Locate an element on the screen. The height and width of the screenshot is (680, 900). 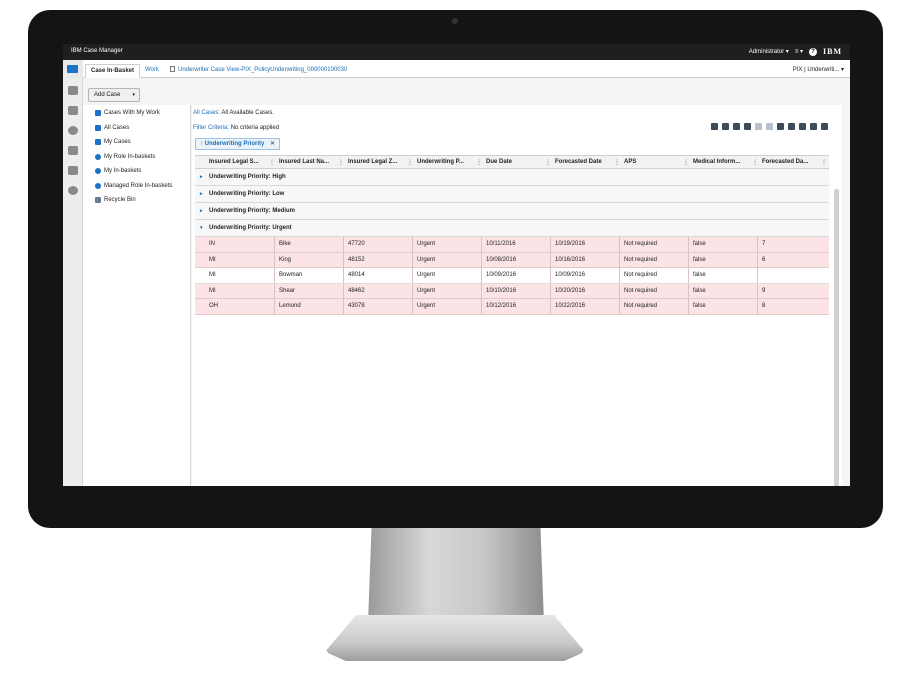
group-row-urgent: ▾ Underwriting Priority: Urgent is located at coordinates (512, 228).